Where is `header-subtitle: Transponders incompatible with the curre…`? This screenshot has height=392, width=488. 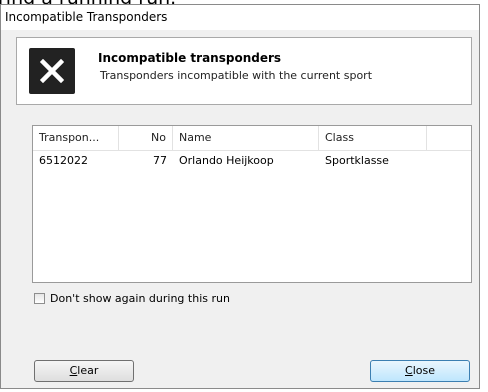
header-subtitle: Transponders incompatible with the curre… is located at coordinates (236, 75).